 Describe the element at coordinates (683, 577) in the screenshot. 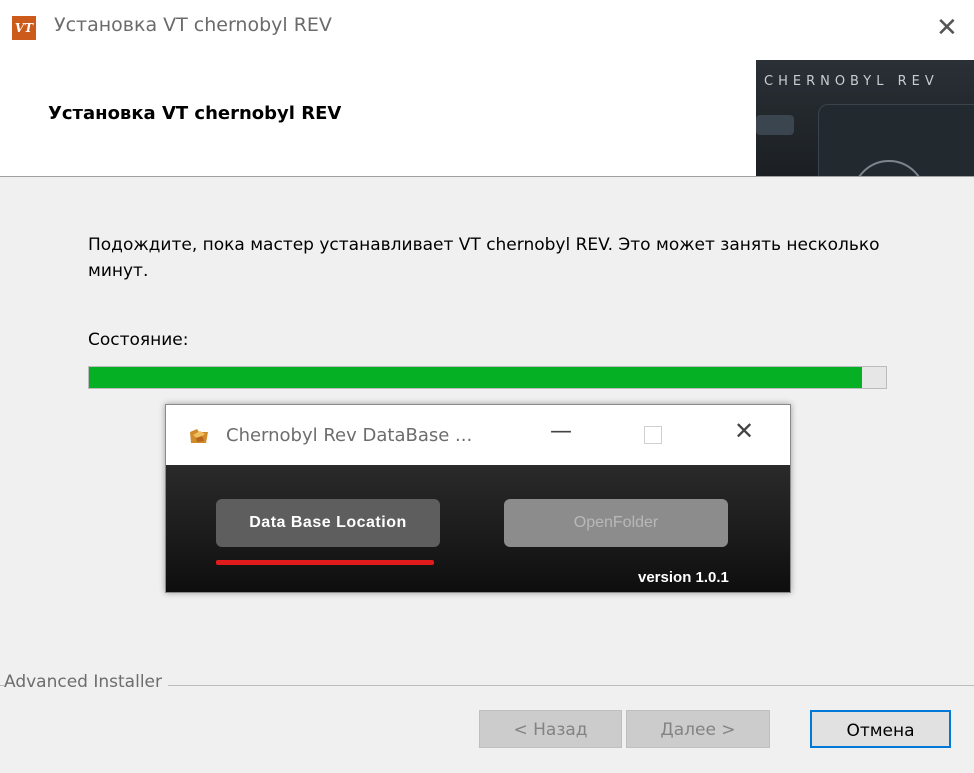

I see `version-label: version 1.0.1` at that location.